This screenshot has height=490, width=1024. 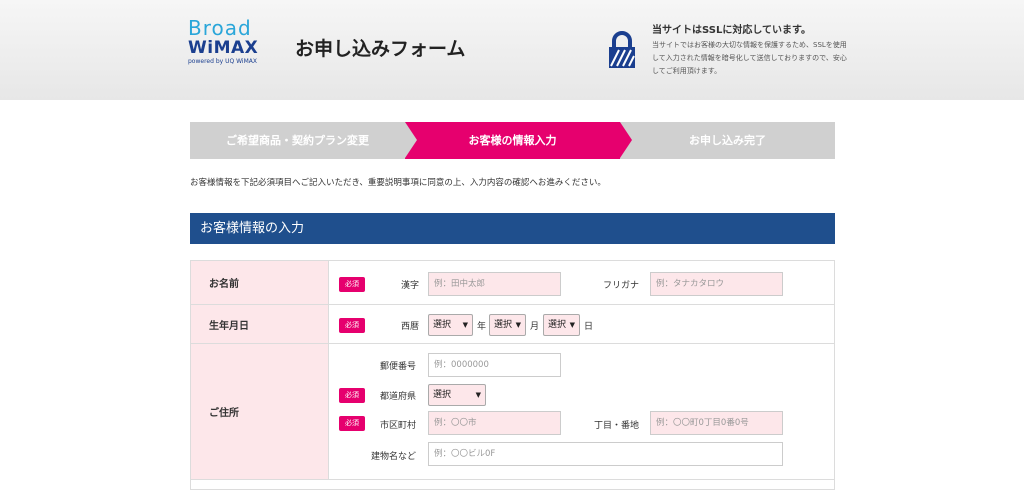 What do you see at coordinates (410, 286) in the screenshot?
I see `kanji-label: 漢字` at bounding box center [410, 286].